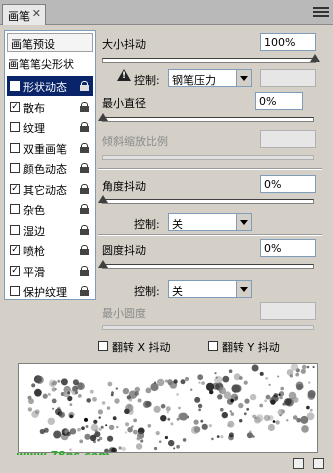 This screenshot has height=473, width=333. What do you see at coordinates (210, 289) in the screenshot?
I see `roundness-control-select: 关` at bounding box center [210, 289].